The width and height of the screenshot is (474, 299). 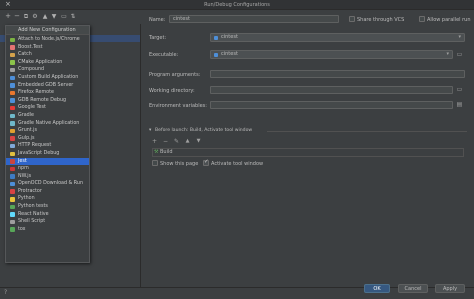 I want to click on config-type-label: Custom Build Application, so click(x=48, y=77).